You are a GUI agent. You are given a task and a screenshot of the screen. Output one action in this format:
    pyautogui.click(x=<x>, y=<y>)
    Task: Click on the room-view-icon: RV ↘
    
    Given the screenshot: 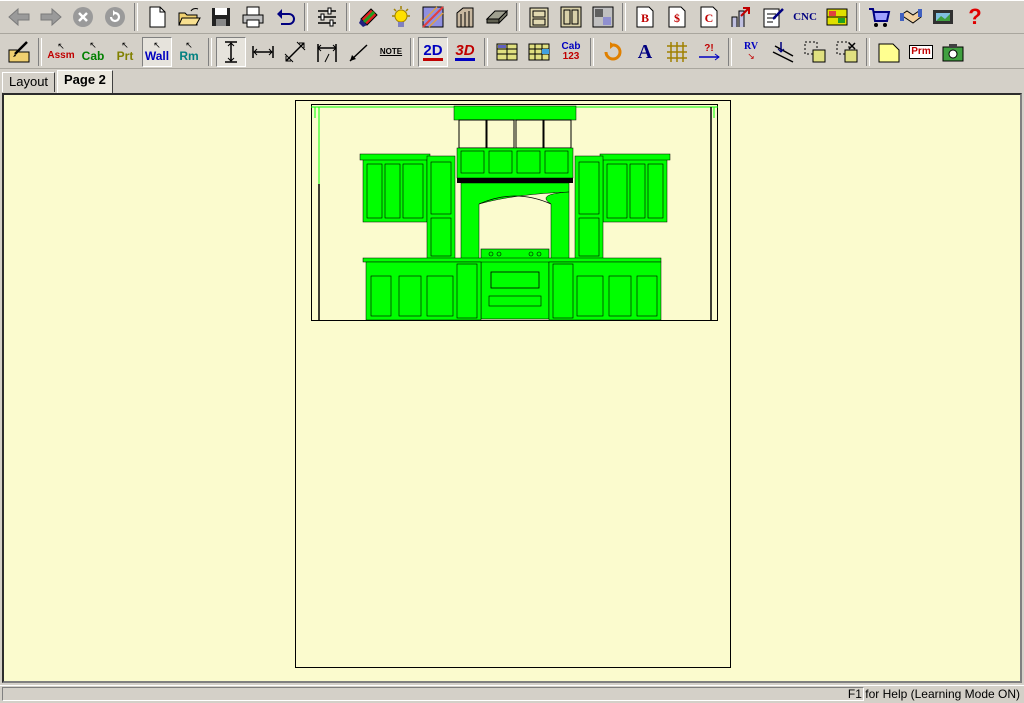 What is the action you would take?
    pyautogui.click(x=751, y=51)
    